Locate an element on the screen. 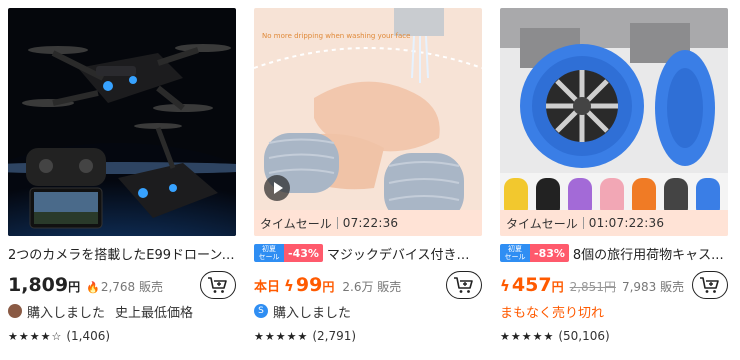 This screenshot has height=360, width=740. avatar is located at coordinates (15, 311).